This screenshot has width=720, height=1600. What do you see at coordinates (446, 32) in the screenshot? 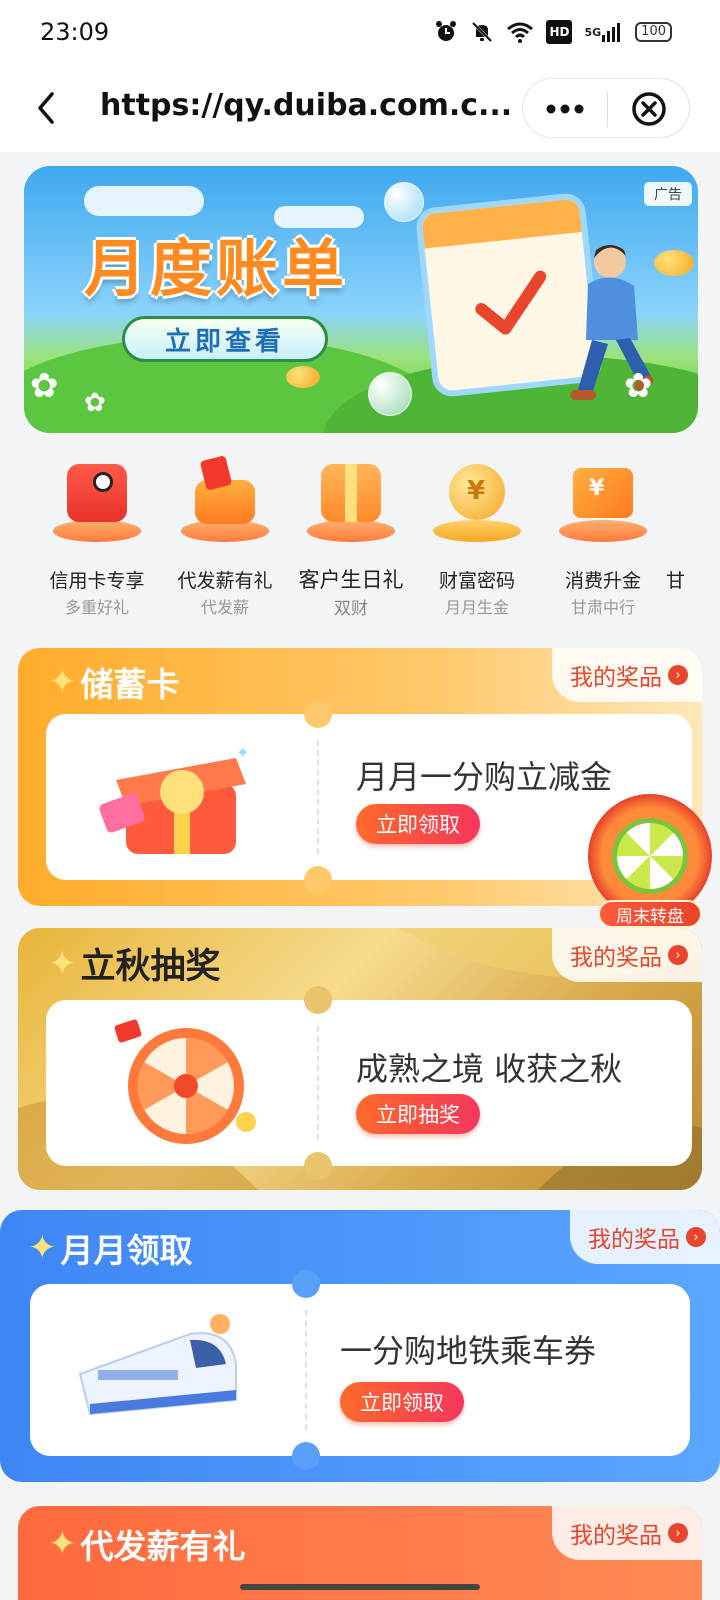
I see `alarm-icon` at bounding box center [446, 32].